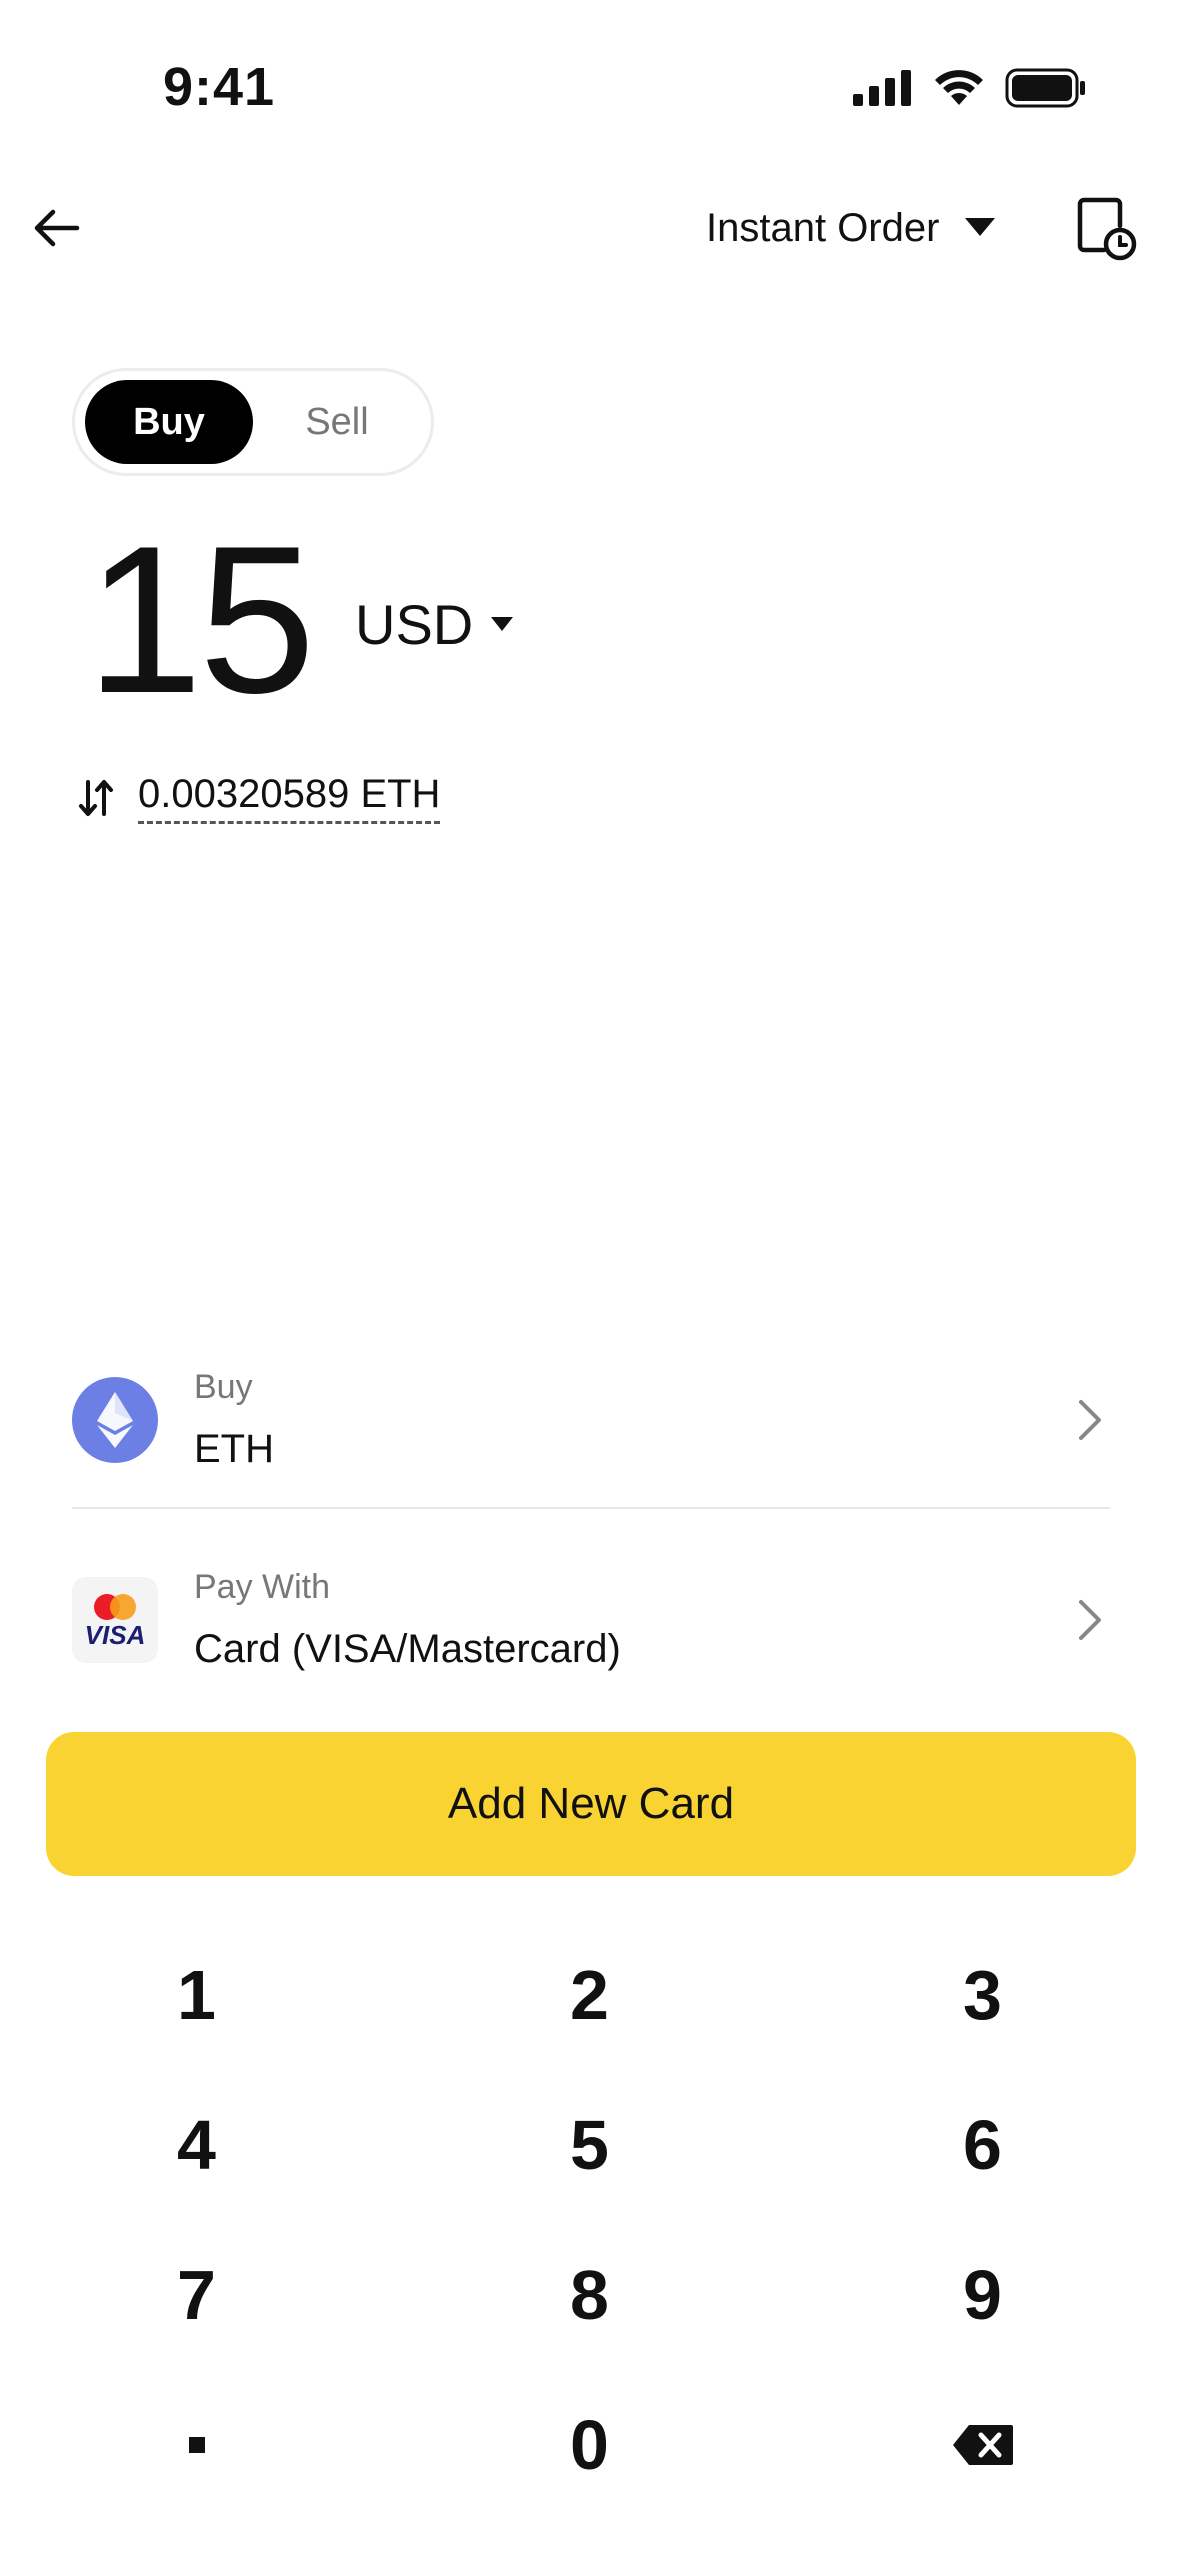  Describe the element at coordinates (223, 1387) in the screenshot. I see `asset-row-label: Buy` at that location.